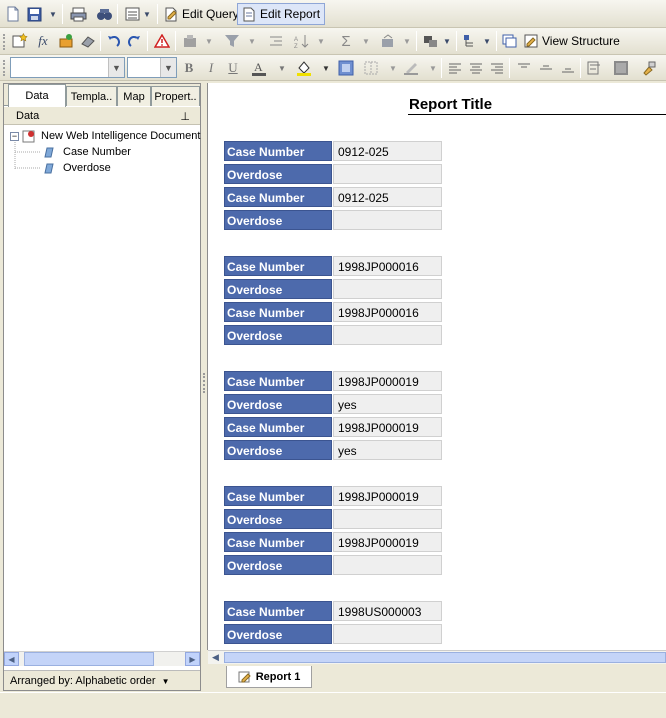 Image resolution: width=666 pixels, height=718 pixels. What do you see at coordinates (147, 14) in the screenshot?
I see `view-mode-dropdown-icon: ▼` at bounding box center [147, 14].